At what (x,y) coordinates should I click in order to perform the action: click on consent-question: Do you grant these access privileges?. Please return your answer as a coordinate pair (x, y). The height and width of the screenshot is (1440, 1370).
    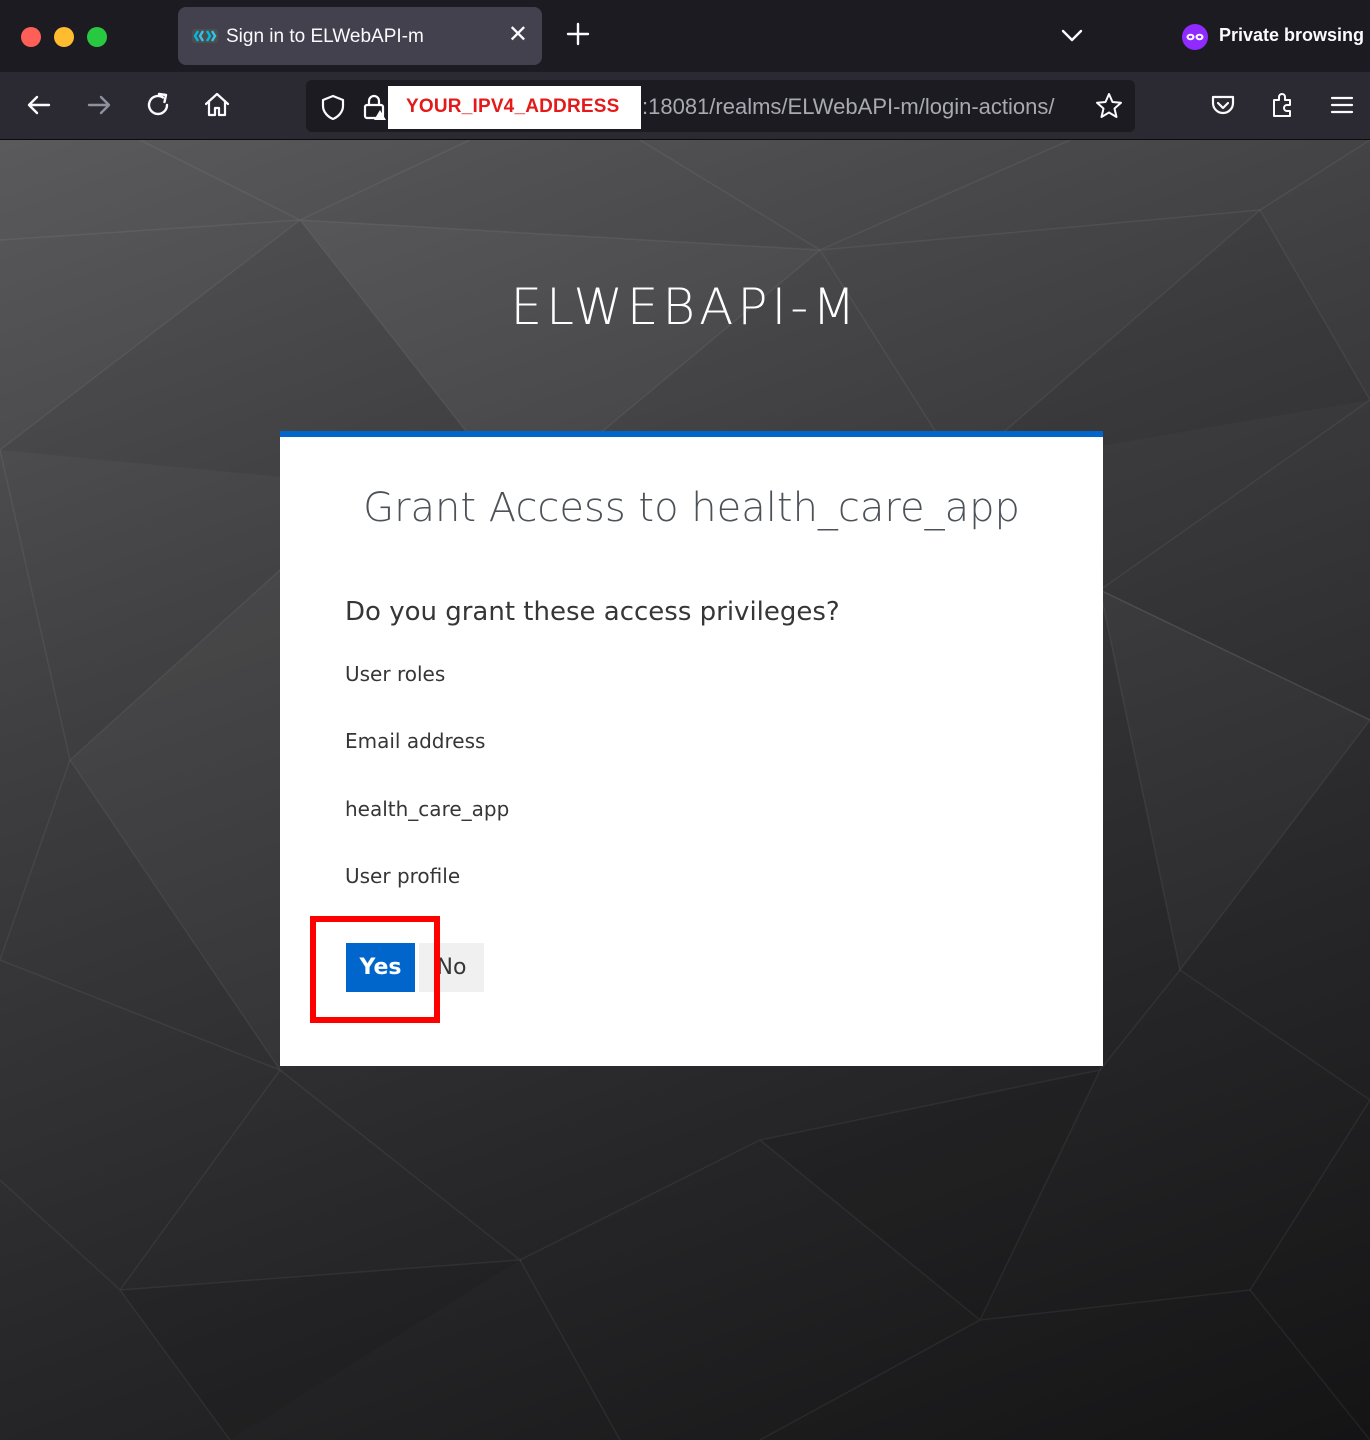
    Looking at the image, I should click on (592, 612).